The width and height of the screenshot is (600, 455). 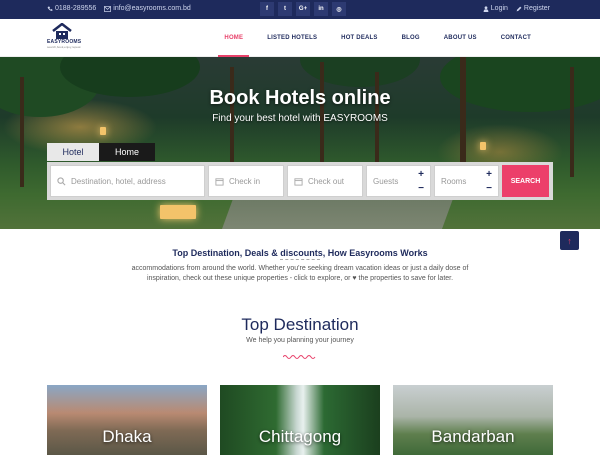 I want to click on arrow-up-icon: ↑, so click(x=569, y=240).